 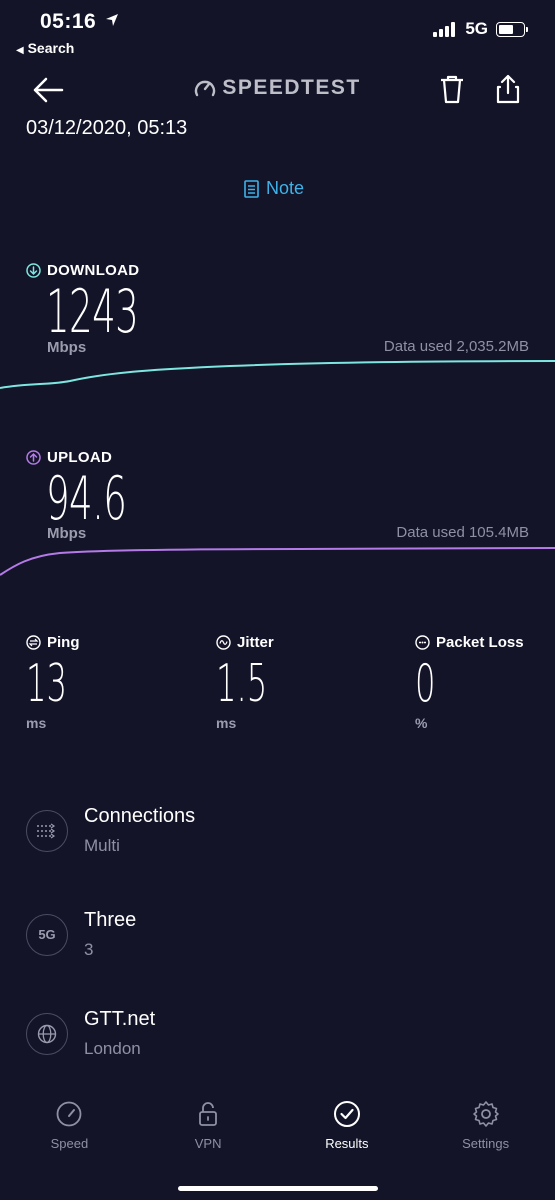 What do you see at coordinates (102, 845) in the screenshot?
I see `connections-value: Multi` at bounding box center [102, 845].